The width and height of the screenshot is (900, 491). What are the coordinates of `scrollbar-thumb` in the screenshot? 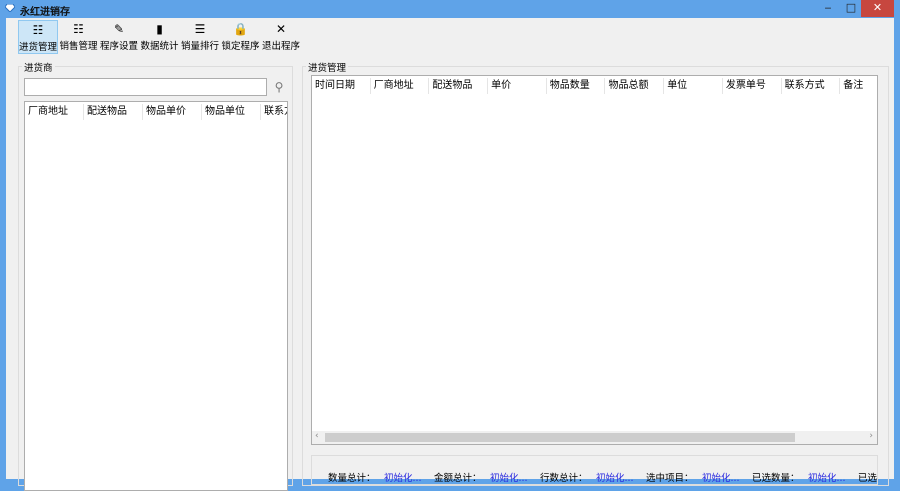 It's located at (560, 437).